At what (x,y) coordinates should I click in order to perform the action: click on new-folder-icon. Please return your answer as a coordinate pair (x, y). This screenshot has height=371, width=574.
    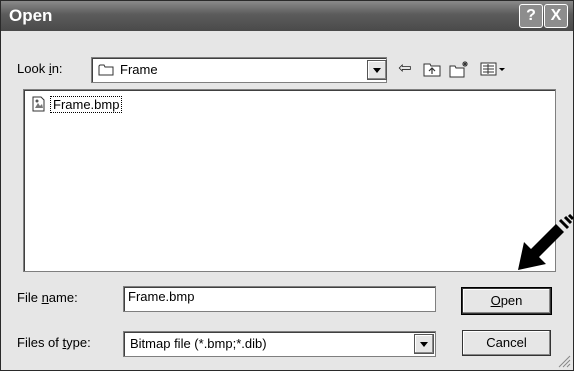
    Looking at the image, I should click on (459, 69).